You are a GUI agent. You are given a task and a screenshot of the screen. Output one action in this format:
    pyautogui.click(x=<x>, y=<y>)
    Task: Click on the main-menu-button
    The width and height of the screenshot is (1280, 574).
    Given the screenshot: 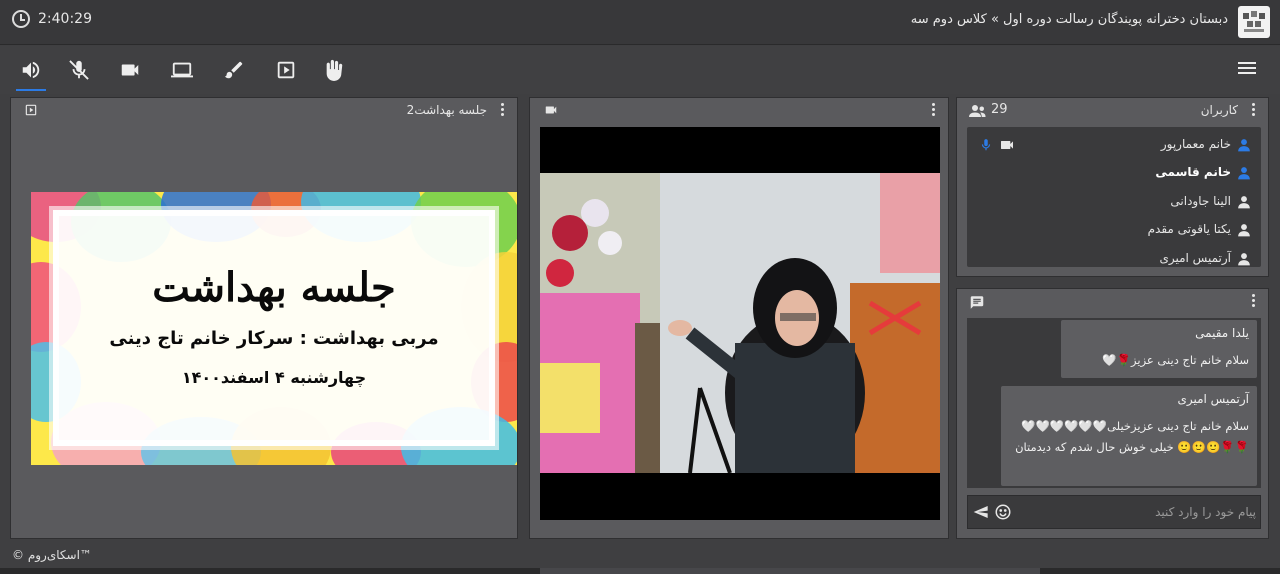 What is the action you would take?
    pyautogui.click(x=1248, y=69)
    